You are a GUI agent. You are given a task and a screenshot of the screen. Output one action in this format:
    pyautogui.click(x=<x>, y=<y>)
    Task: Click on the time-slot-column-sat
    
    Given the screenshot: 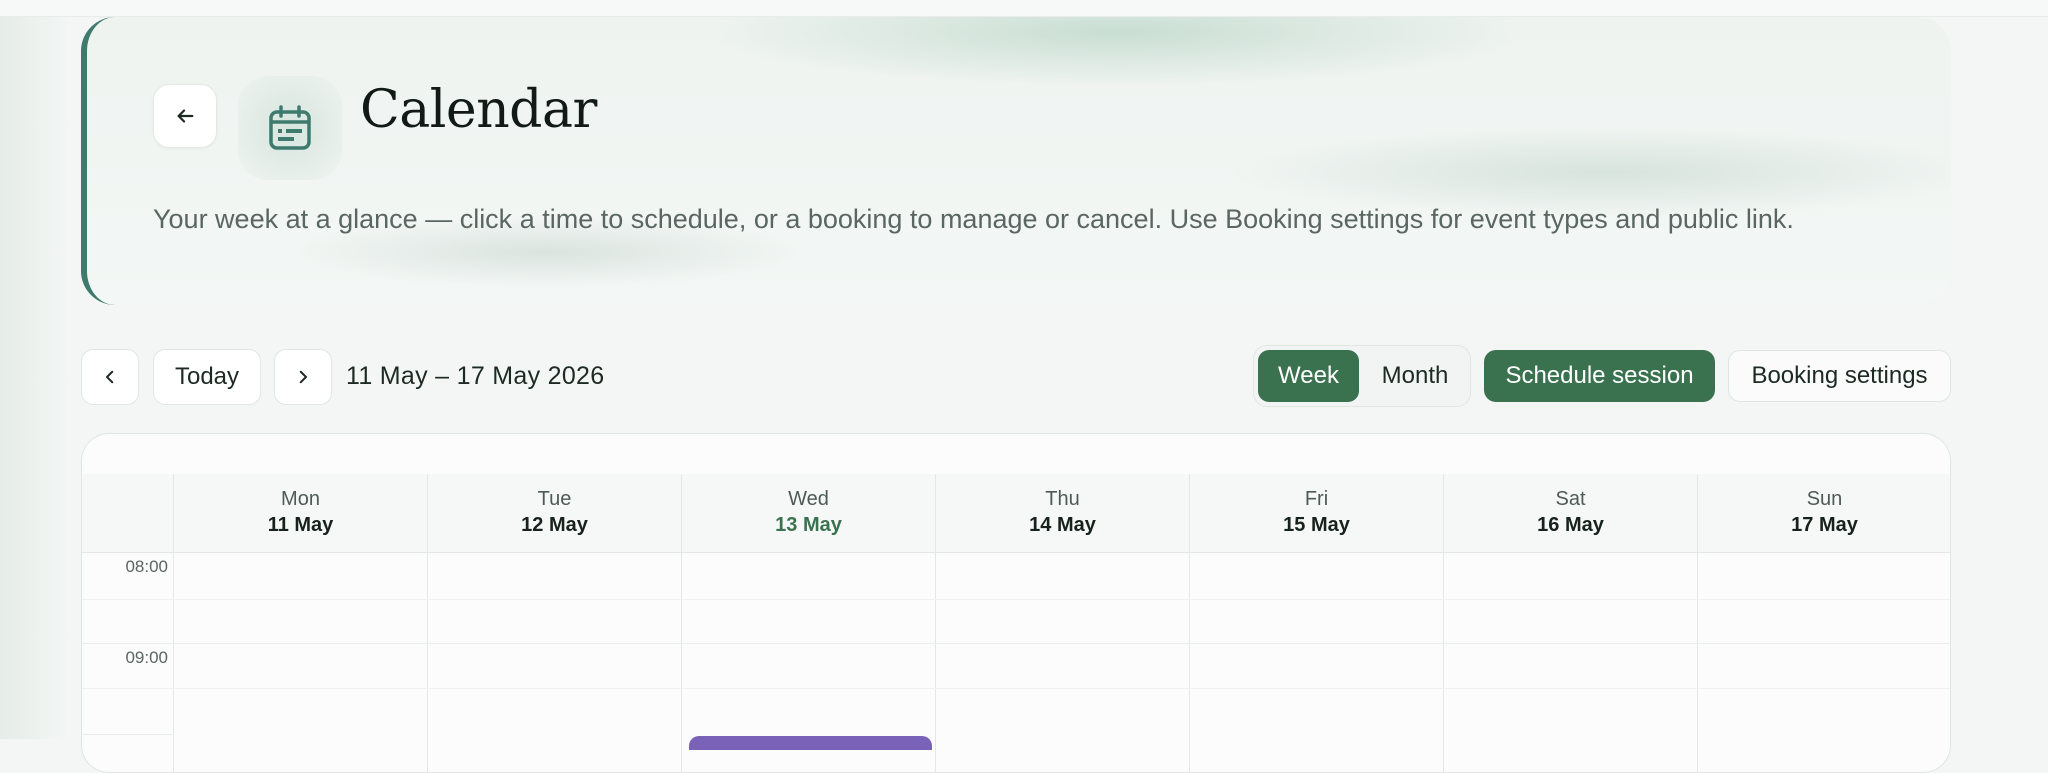 What is the action you would take?
    pyautogui.click(x=1570, y=662)
    